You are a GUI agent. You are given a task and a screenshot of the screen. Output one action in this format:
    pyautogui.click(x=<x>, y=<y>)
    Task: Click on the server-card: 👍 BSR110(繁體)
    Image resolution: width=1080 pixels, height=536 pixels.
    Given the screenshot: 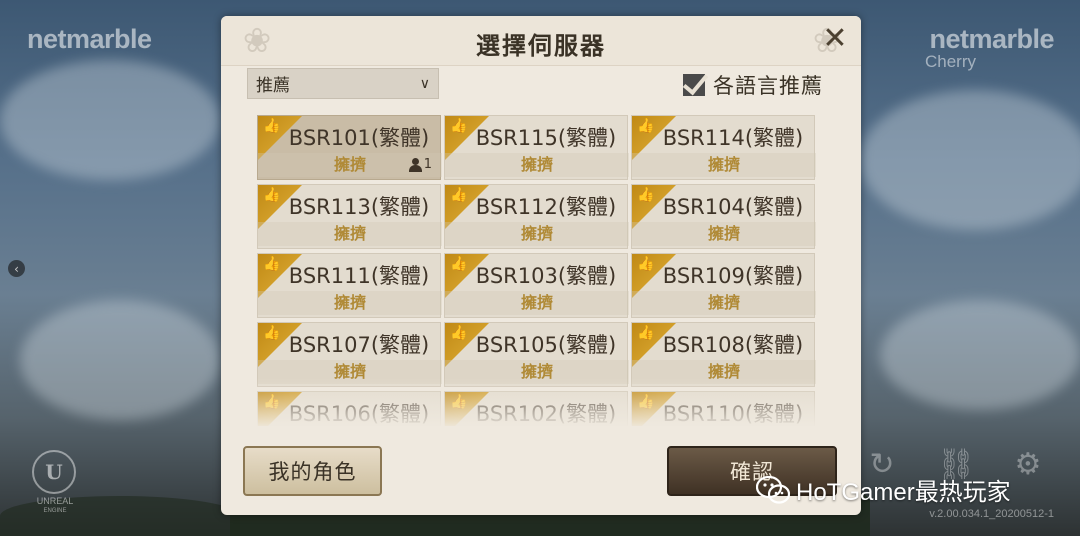 What is the action you would take?
    pyautogui.click(x=723, y=408)
    